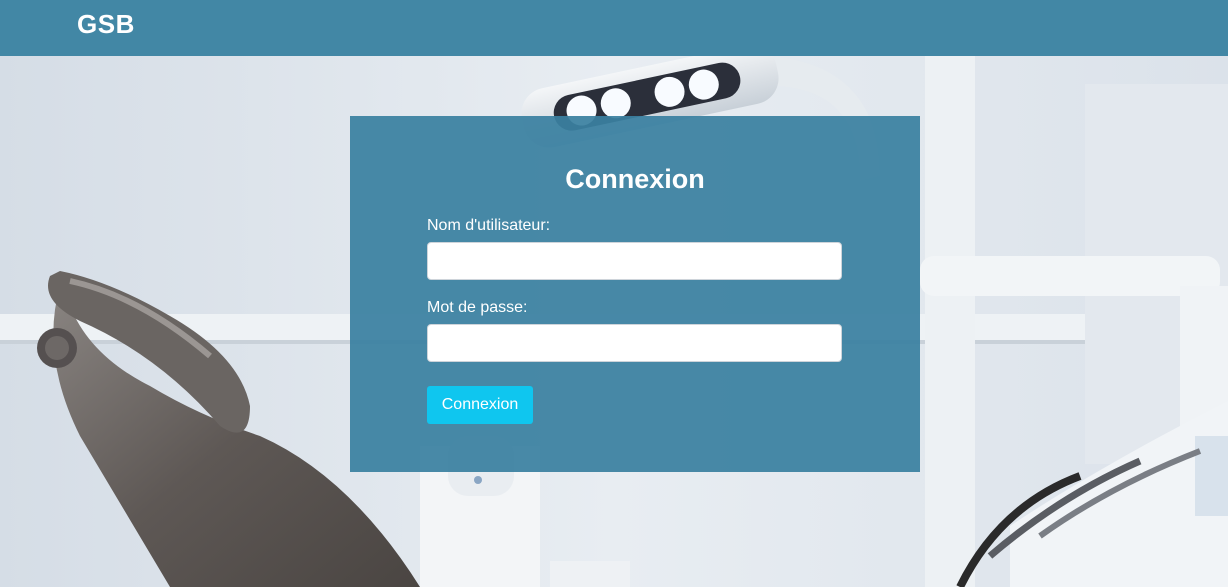 This screenshot has height=587, width=1228. Describe the element at coordinates (106, 24) in the screenshot. I see `brand-logo-link: GSB` at that location.